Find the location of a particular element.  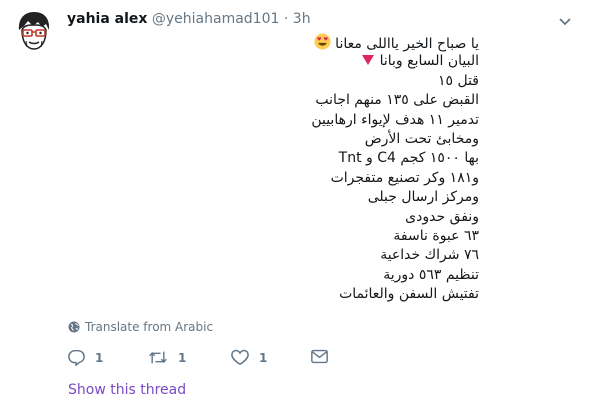

author-name: yahia alex is located at coordinates (107, 19).